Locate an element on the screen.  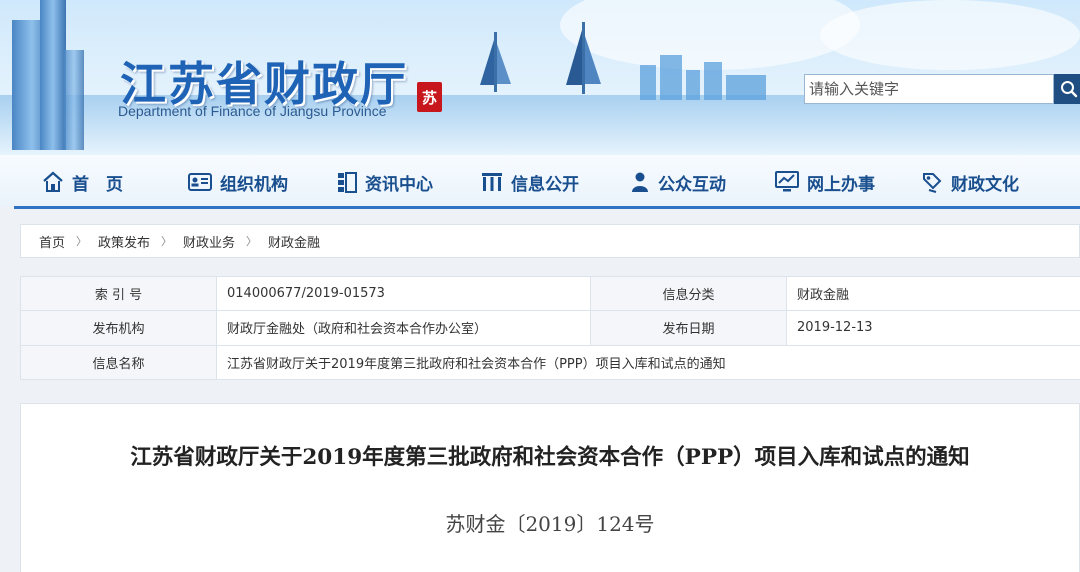
main-nav: 首 页 组织机构 资讯中心 信息公开 公众互动 网上办事 财政文化 is located at coordinates (540, 181).